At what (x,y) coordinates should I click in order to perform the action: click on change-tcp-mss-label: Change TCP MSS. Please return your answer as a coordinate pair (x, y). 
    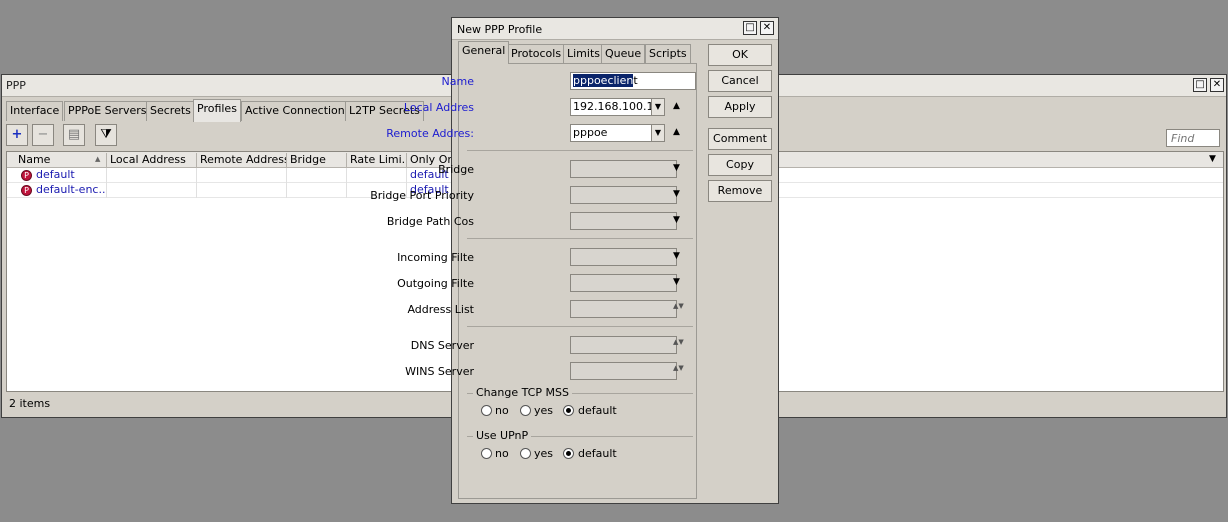
    Looking at the image, I should click on (522, 392).